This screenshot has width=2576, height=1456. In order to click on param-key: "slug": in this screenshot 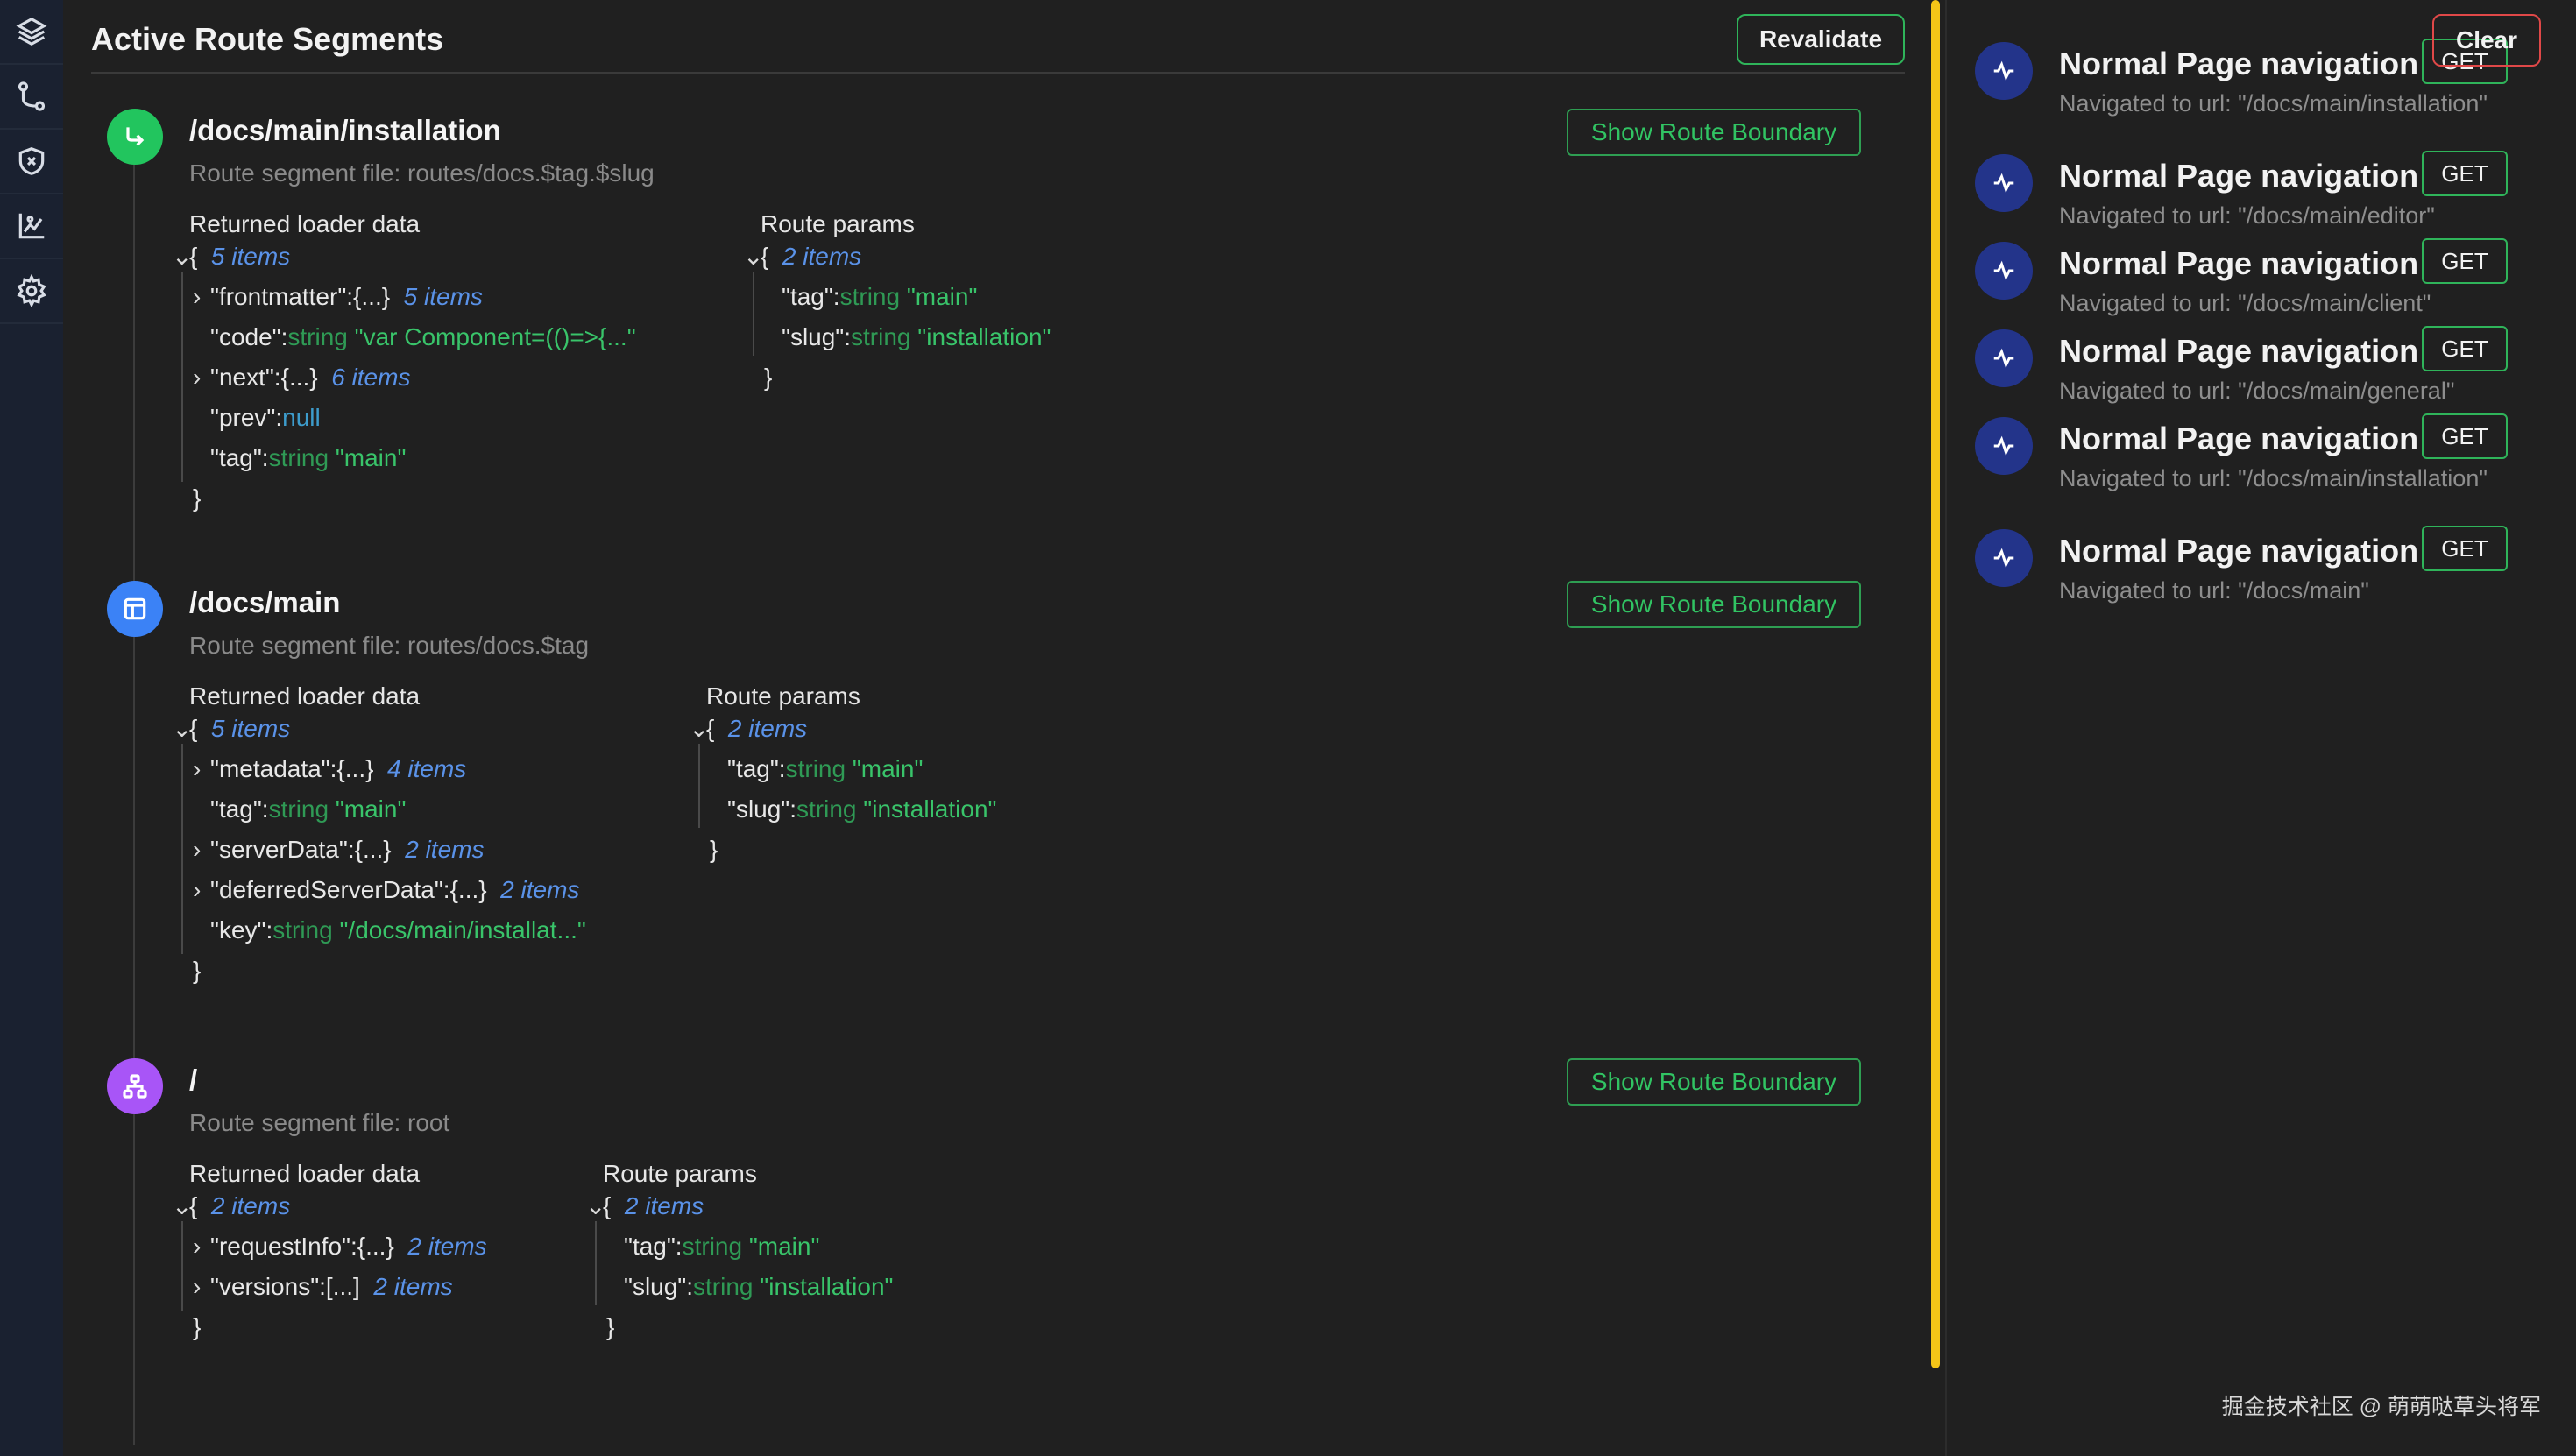, I will do `click(817, 336)`.